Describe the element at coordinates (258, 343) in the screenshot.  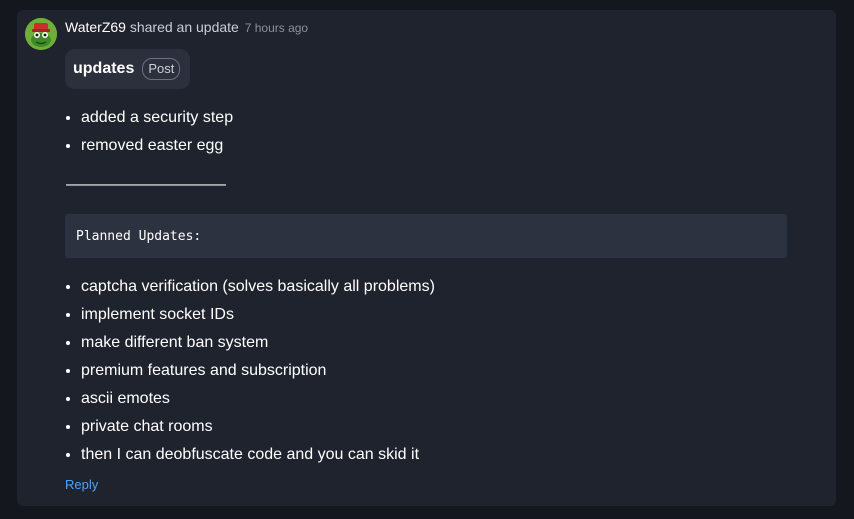
I see `list-item: make different ban system` at that location.